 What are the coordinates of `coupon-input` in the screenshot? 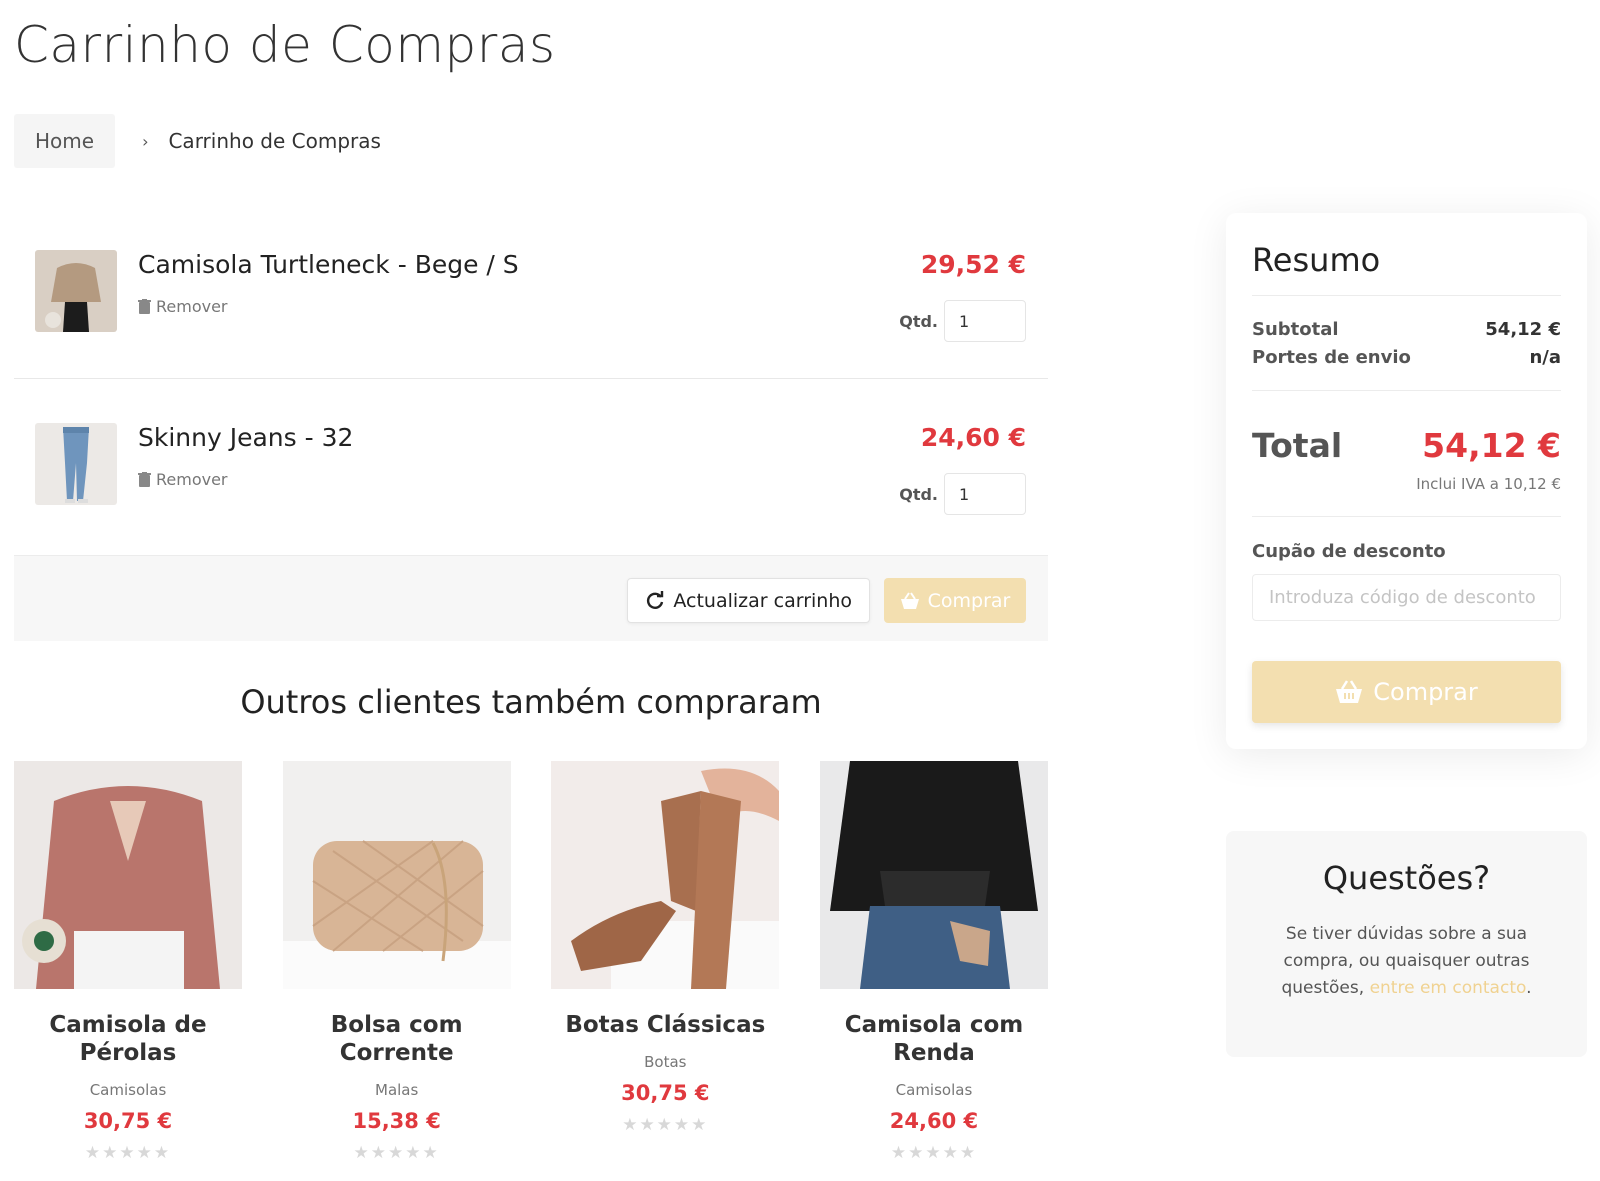 It's located at (1406, 597).